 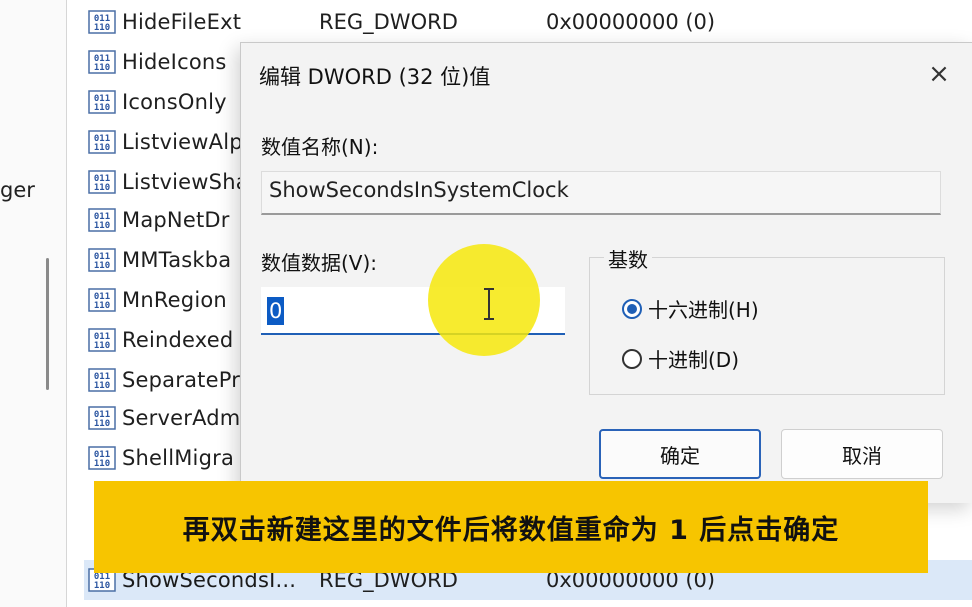 I want to click on value-data-label: 数值数据(V):, so click(x=319, y=263).